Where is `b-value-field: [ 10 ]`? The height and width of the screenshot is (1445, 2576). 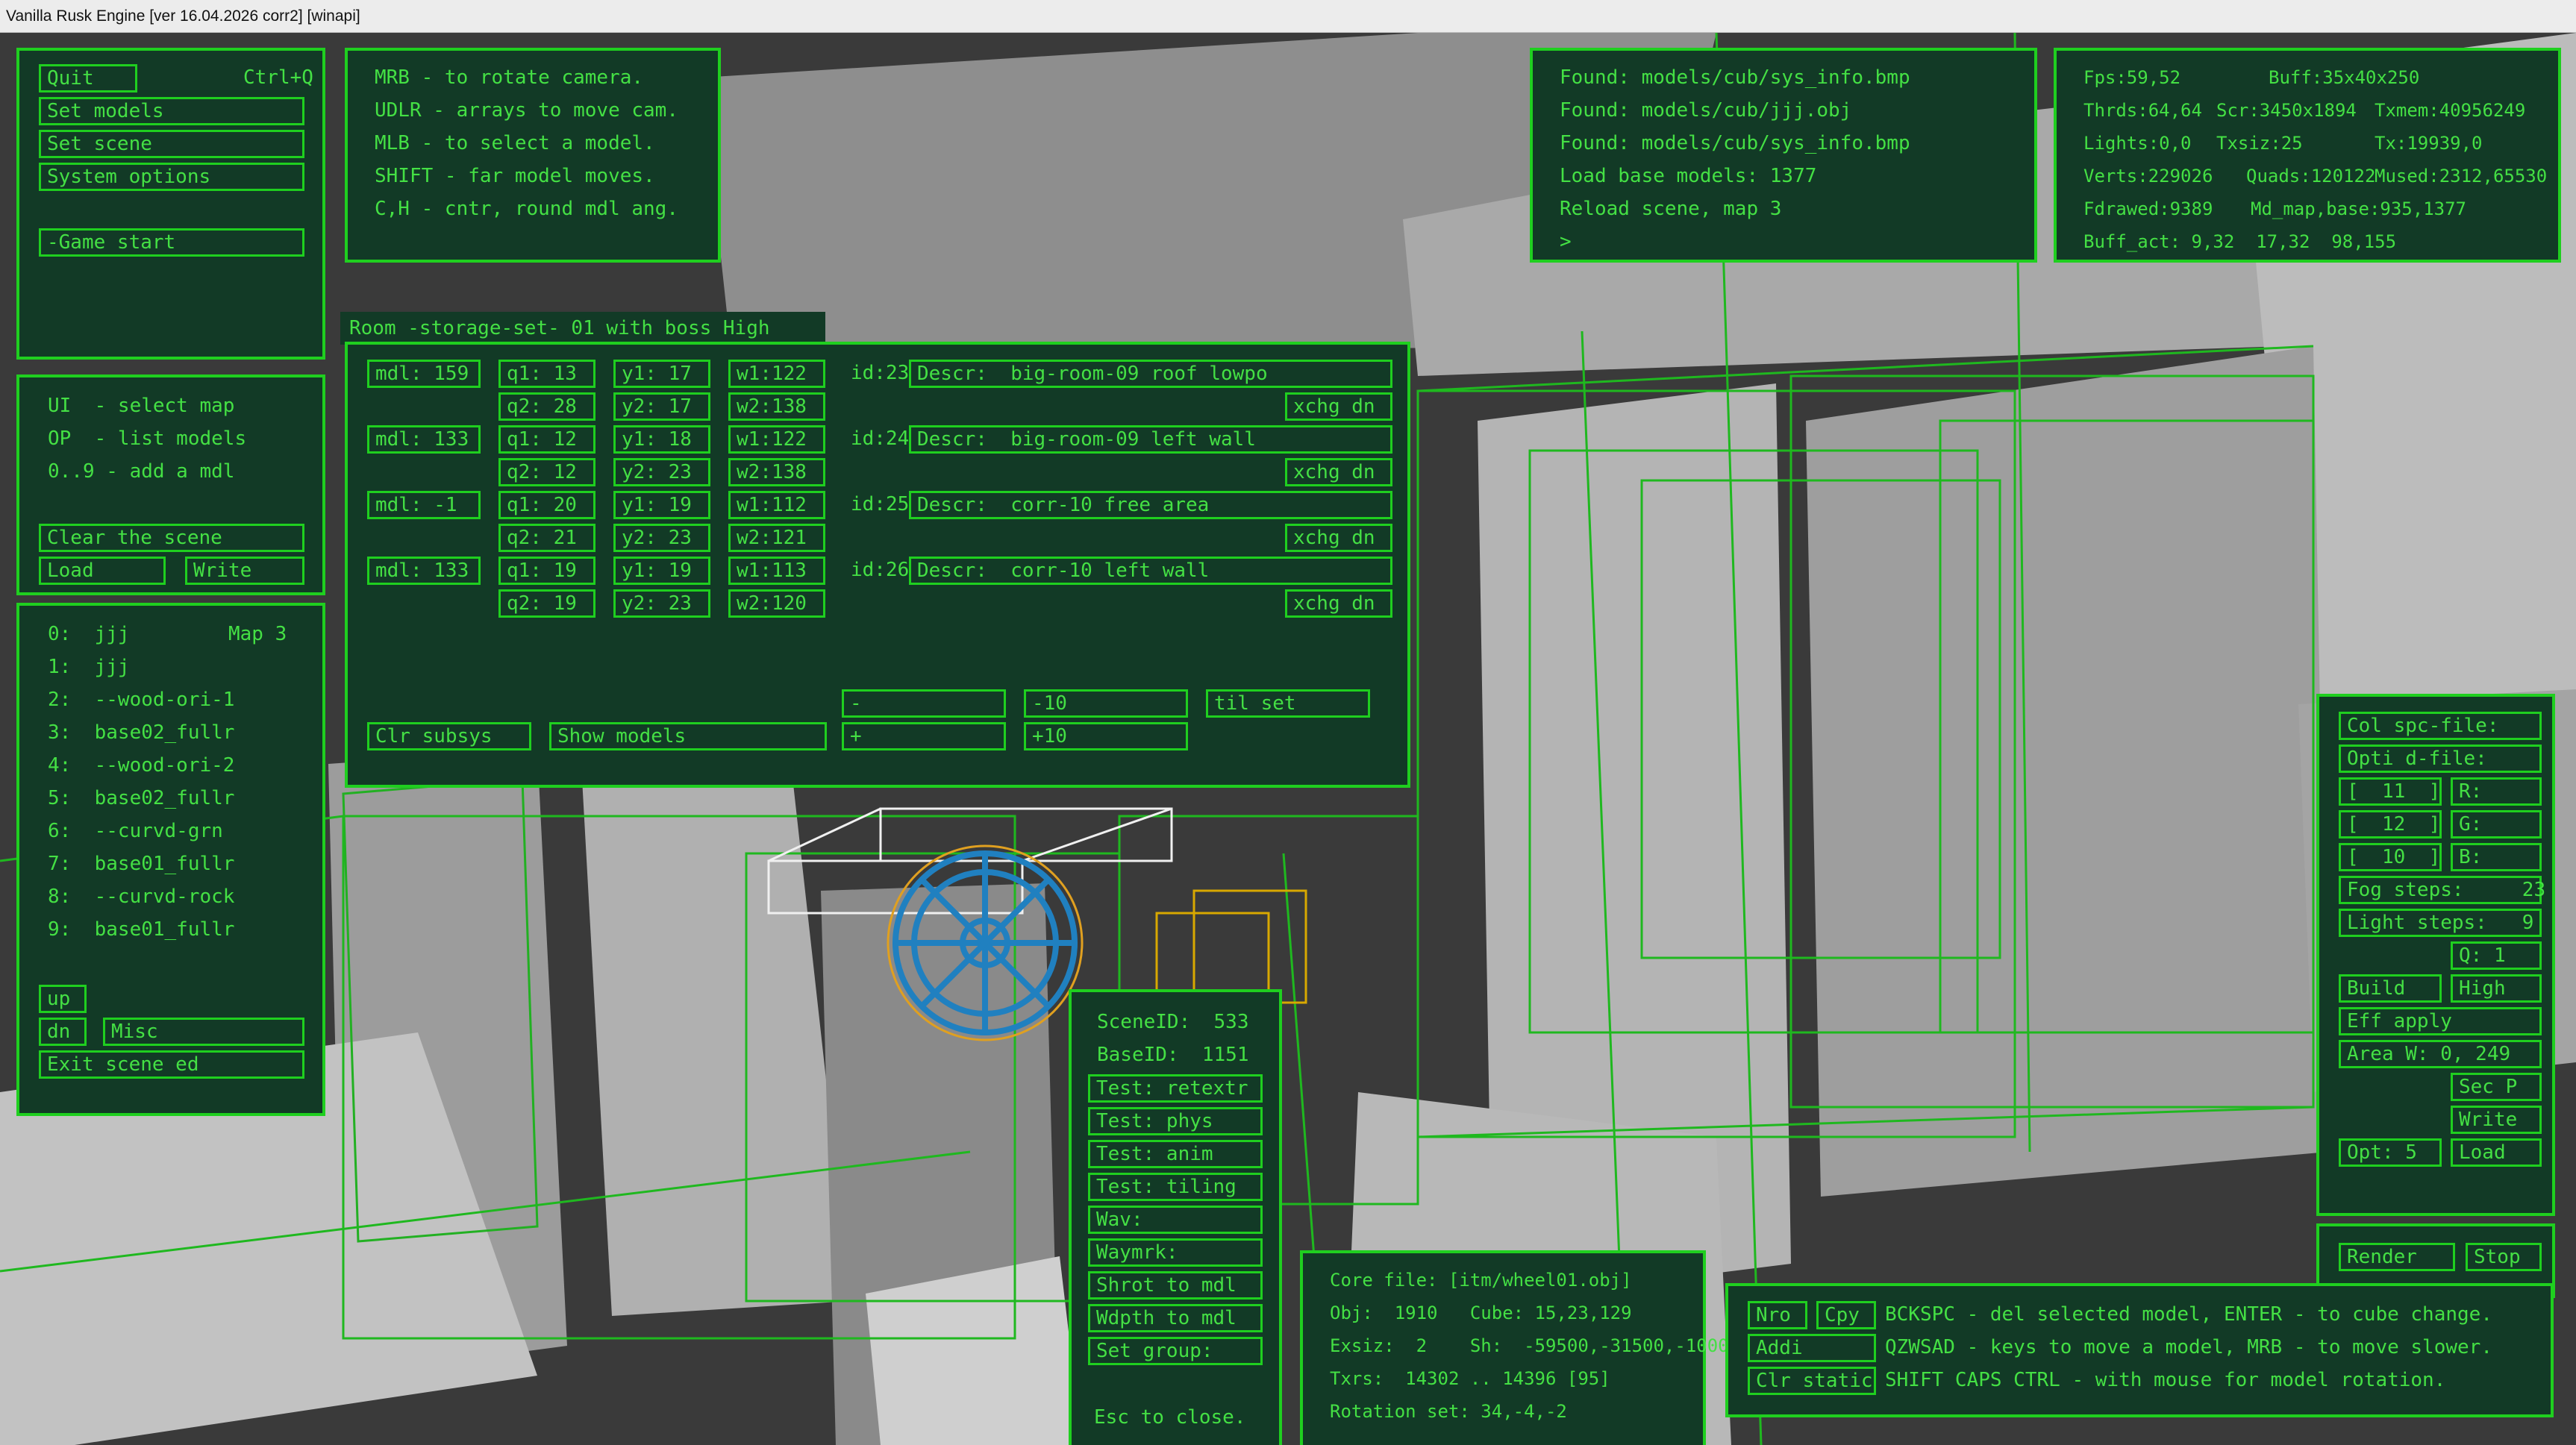
b-value-field: [ 10 ] is located at coordinates (2390, 857).